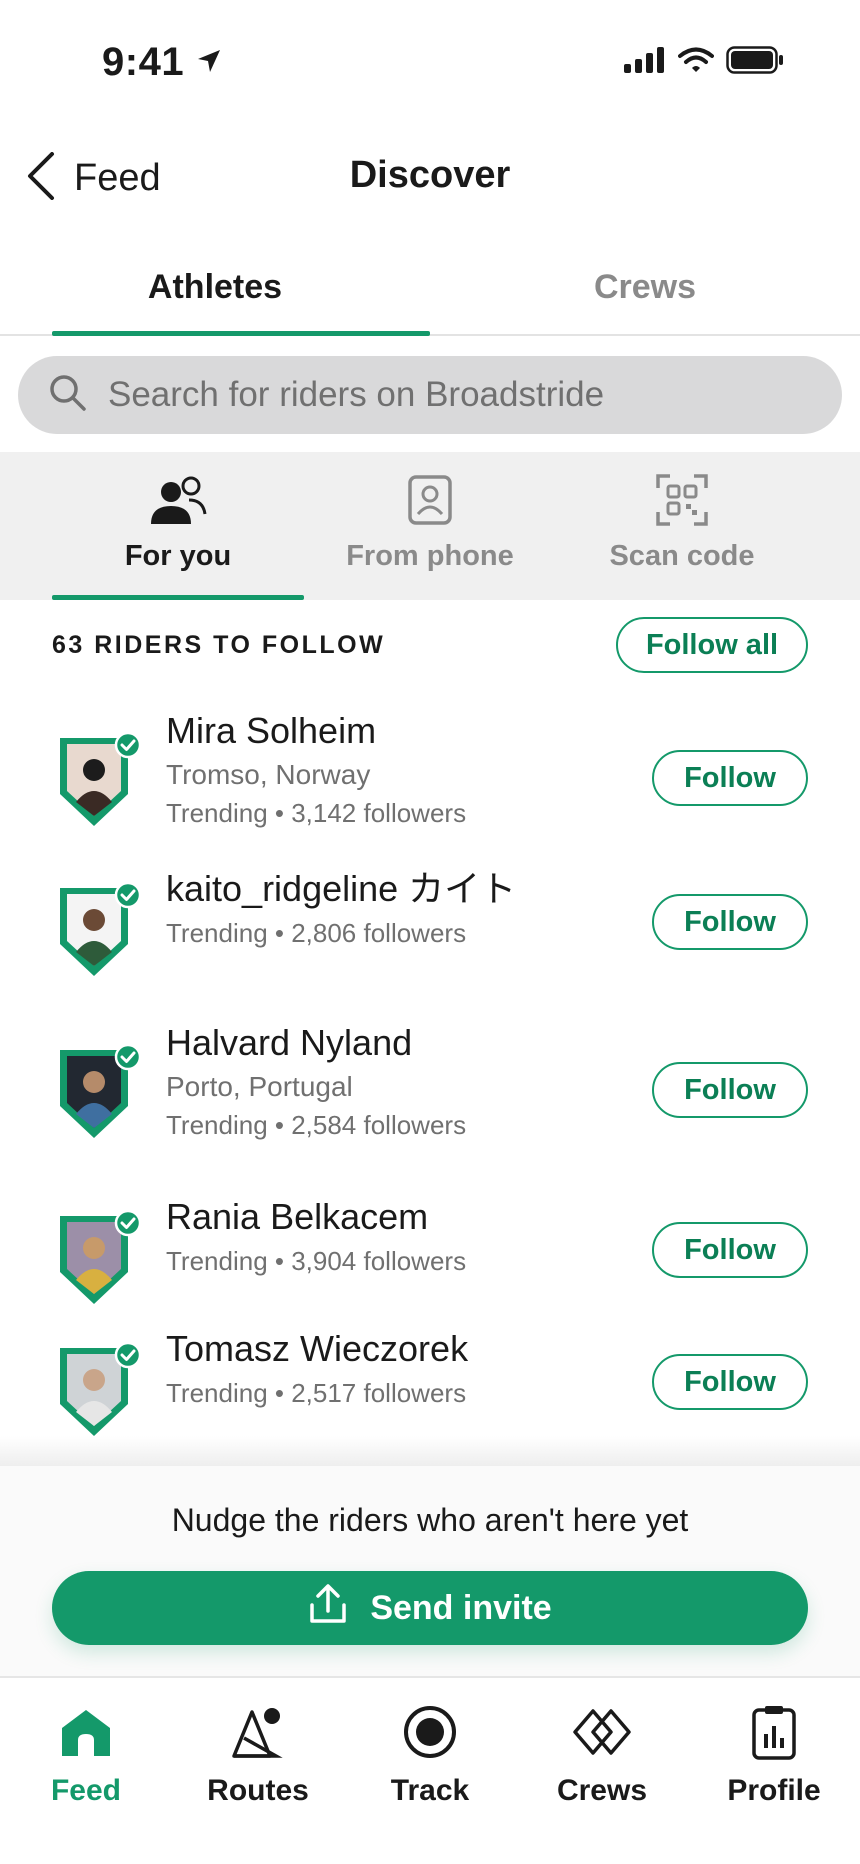 The image size is (860, 1864). Describe the element at coordinates (461, 1607) in the screenshot. I see `send-invite-label: Send invite` at that location.